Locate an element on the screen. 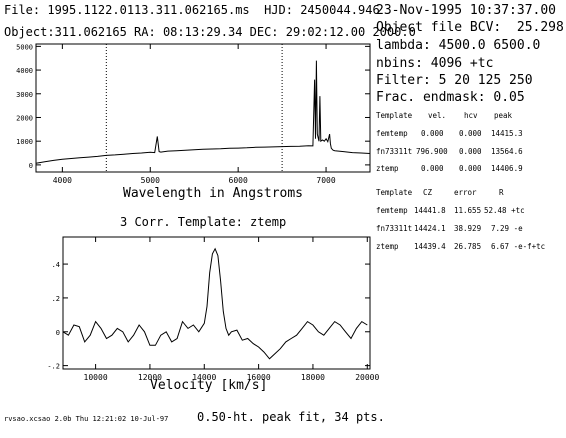 The height and width of the screenshot is (438, 566). corr-ytick-label: .4 is located at coordinates (56, 265).